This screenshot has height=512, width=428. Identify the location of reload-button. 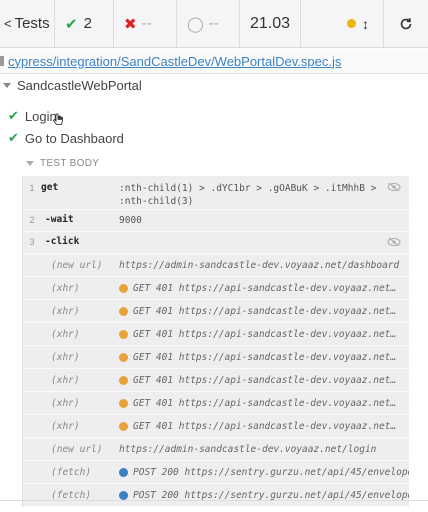
(406, 23).